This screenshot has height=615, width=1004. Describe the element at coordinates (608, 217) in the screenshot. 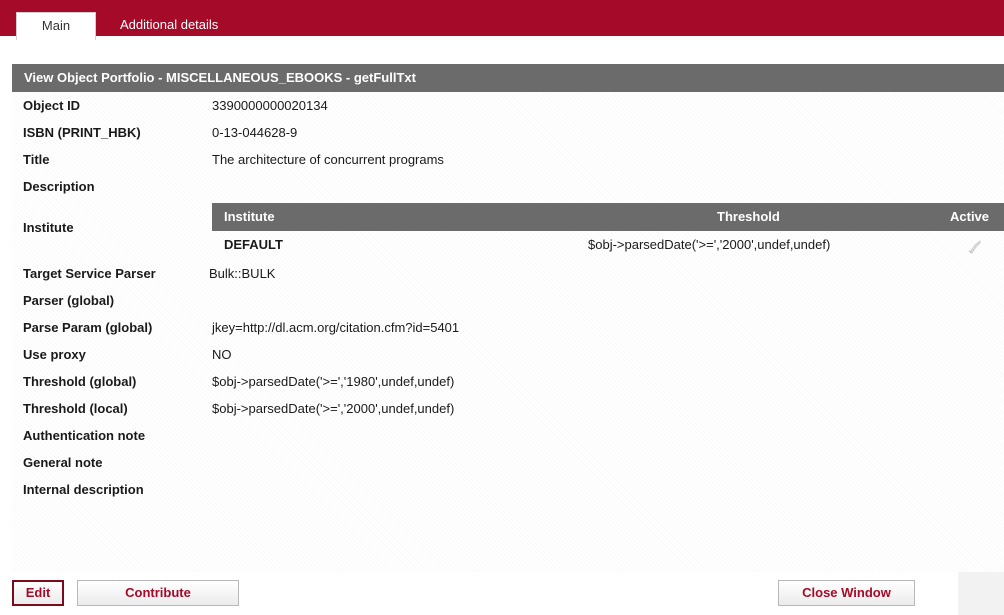

I see `institute-table-header: Institute Threshold Active` at that location.